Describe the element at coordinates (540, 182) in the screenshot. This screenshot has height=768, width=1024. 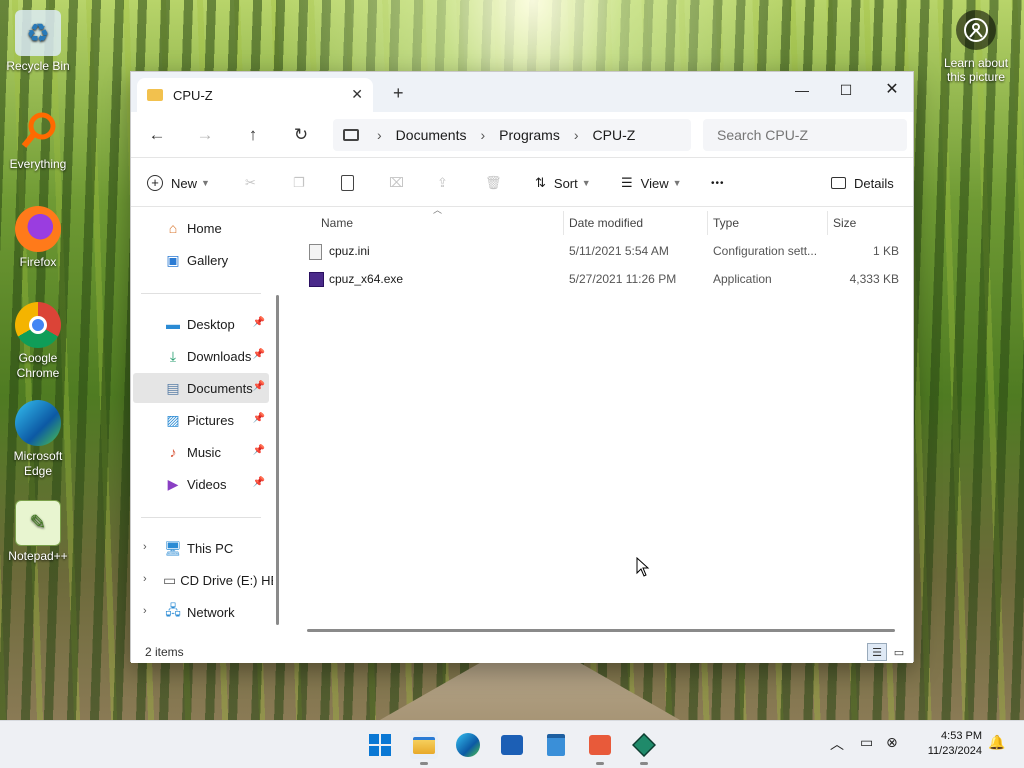
I see `sort-icon: ⇅` at that location.